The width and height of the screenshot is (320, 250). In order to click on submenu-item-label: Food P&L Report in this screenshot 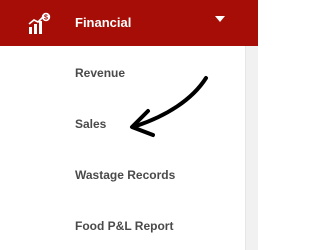, I will do `click(124, 226)`.